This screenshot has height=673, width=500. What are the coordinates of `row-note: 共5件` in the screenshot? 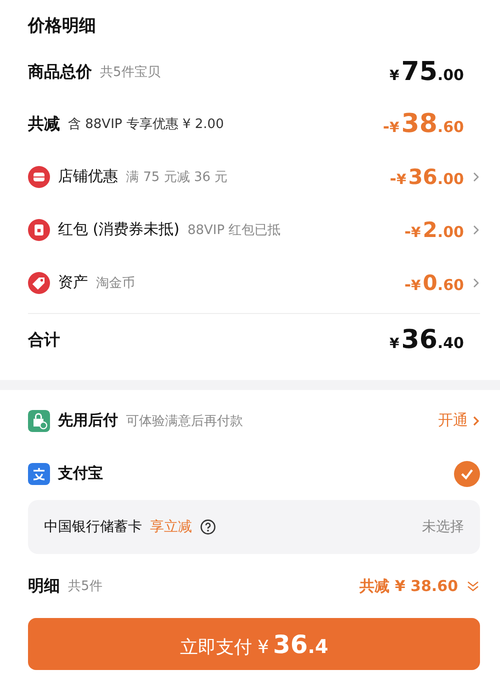 It's located at (85, 586).